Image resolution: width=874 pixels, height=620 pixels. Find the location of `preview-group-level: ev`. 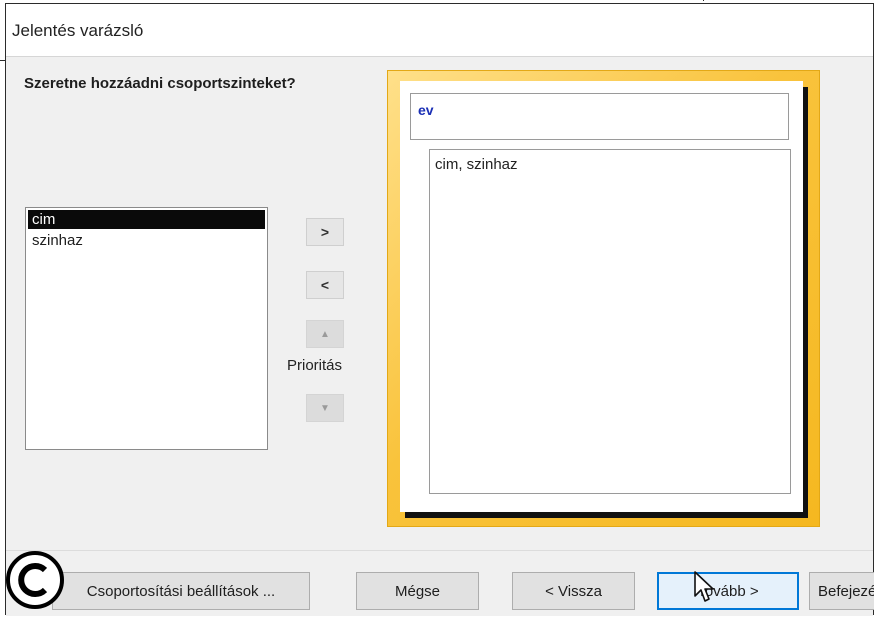

preview-group-level: ev is located at coordinates (599, 116).